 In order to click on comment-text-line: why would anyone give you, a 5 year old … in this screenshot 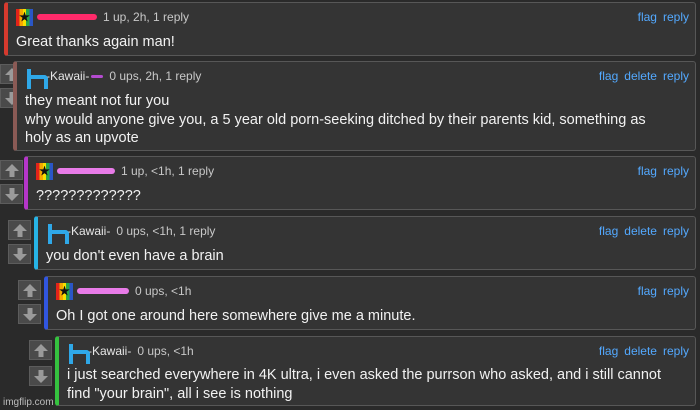, I will do `click(335, 119)`.